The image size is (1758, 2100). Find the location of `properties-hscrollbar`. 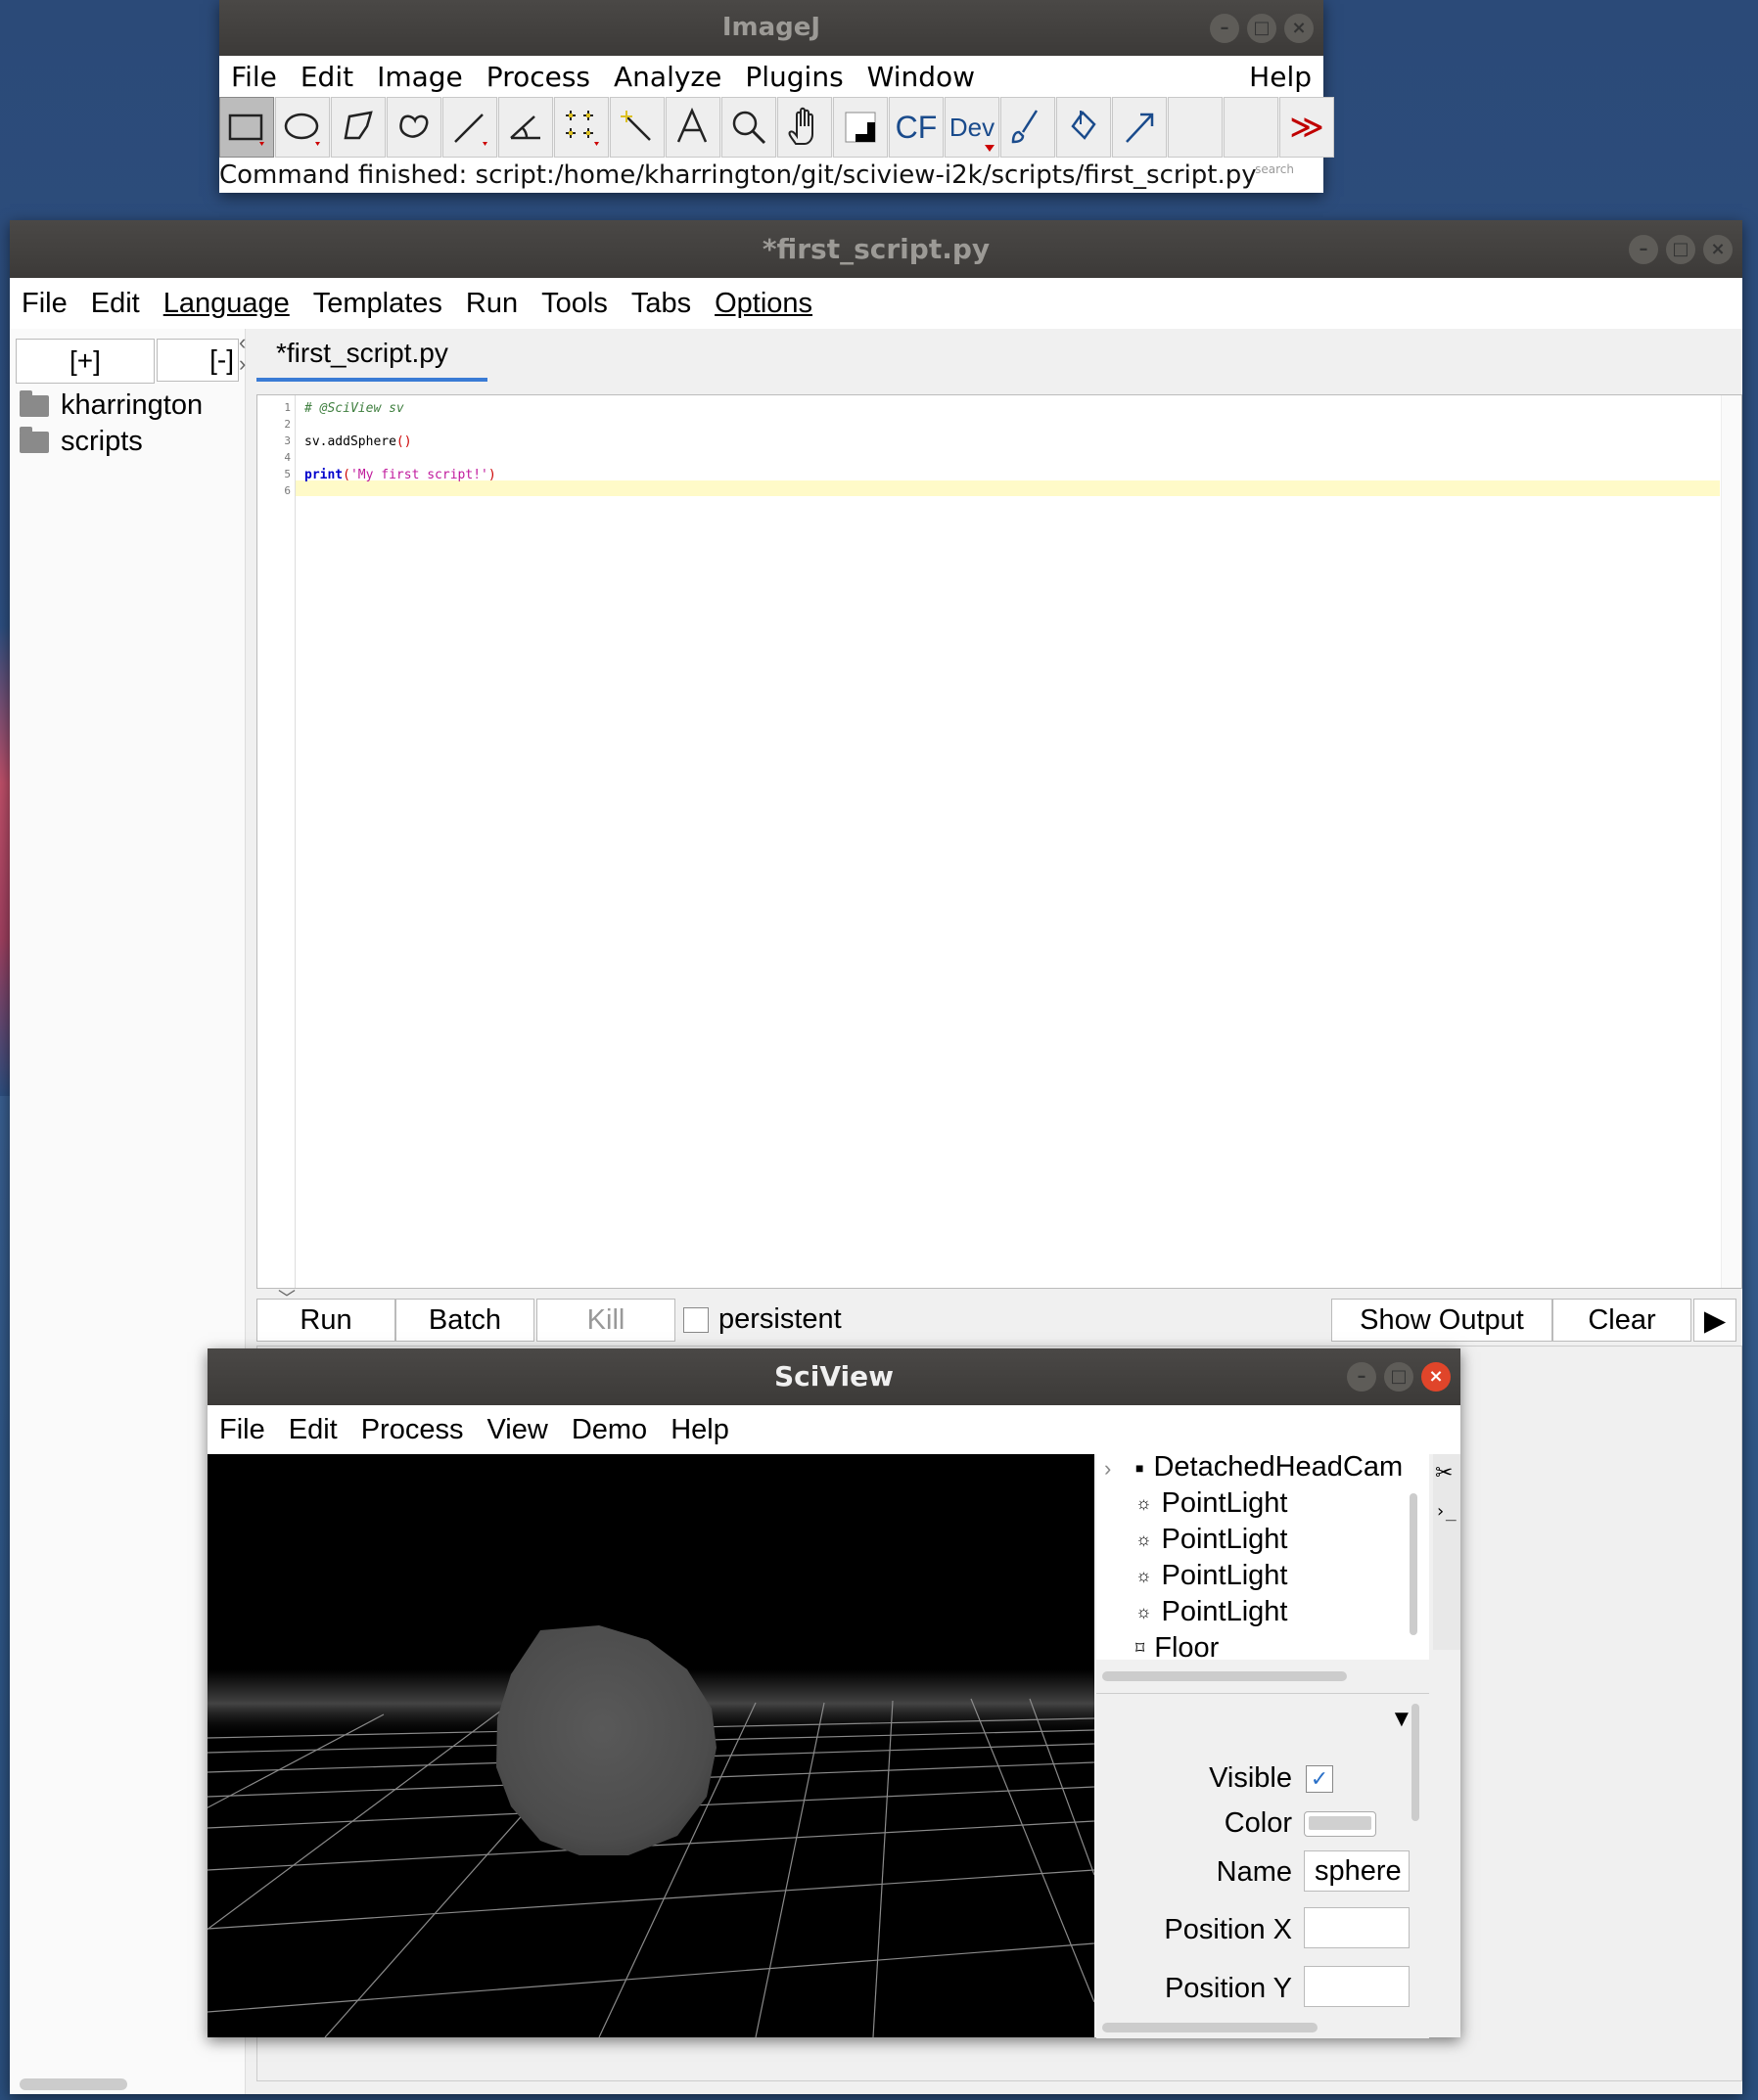

properties-hscrollbar is located at coordinates (1210, 2027).